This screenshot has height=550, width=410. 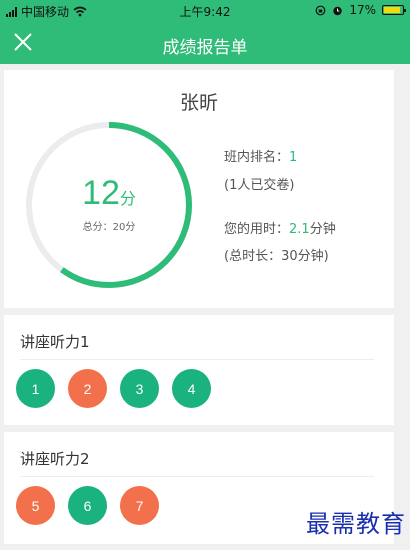 I want to click on status-bar: 中国移动 上午9:42 17%, so click(x=205, y=11).